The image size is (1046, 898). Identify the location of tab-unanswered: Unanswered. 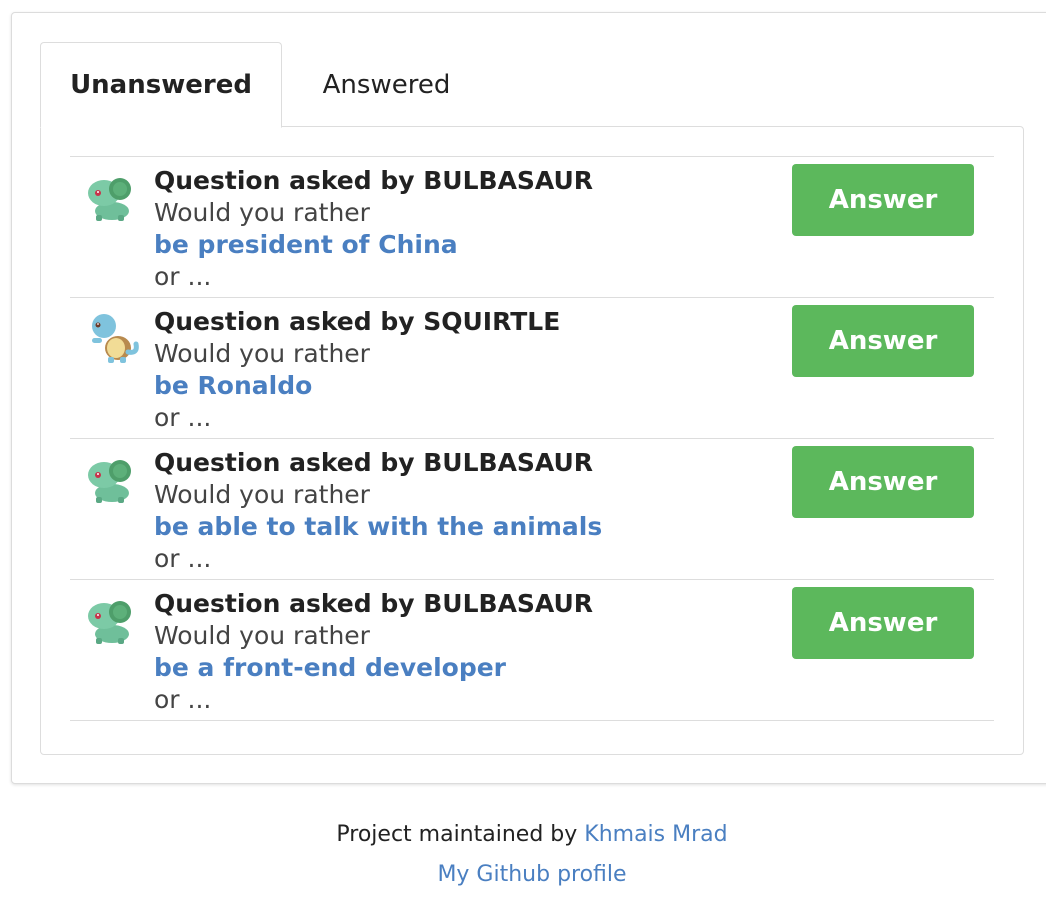
(161, 85).